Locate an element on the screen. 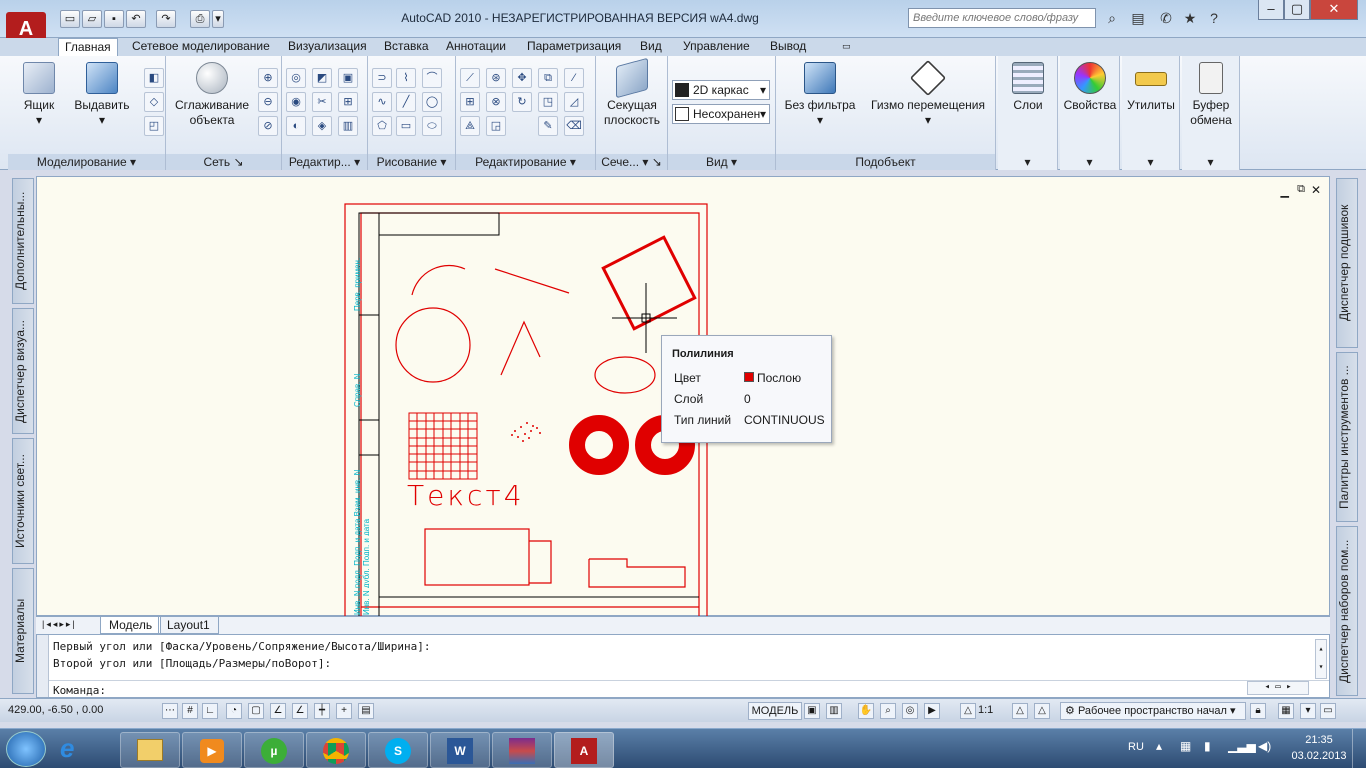 This screenshot has width=1366, height=768. box-button: Ящик ▾ is located at coordinates (39, 95).